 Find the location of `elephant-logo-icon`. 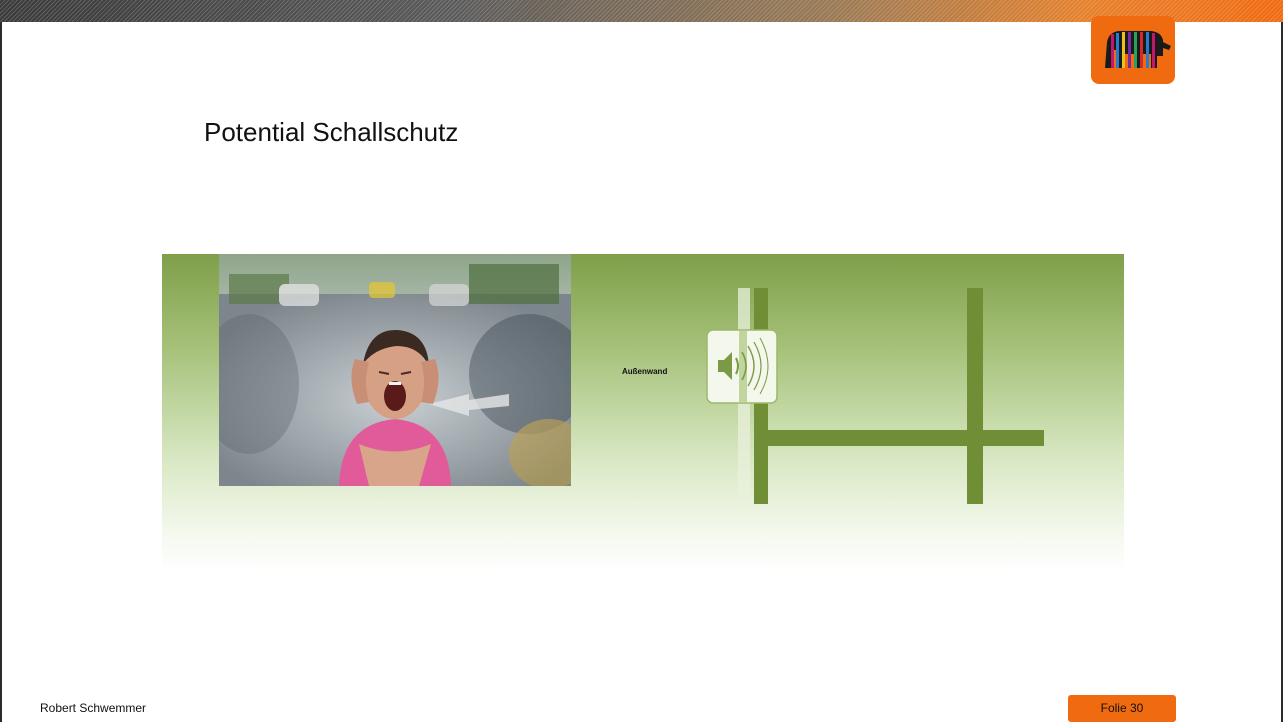

elephant-logo-icon is located at coordinates (1133, 50).